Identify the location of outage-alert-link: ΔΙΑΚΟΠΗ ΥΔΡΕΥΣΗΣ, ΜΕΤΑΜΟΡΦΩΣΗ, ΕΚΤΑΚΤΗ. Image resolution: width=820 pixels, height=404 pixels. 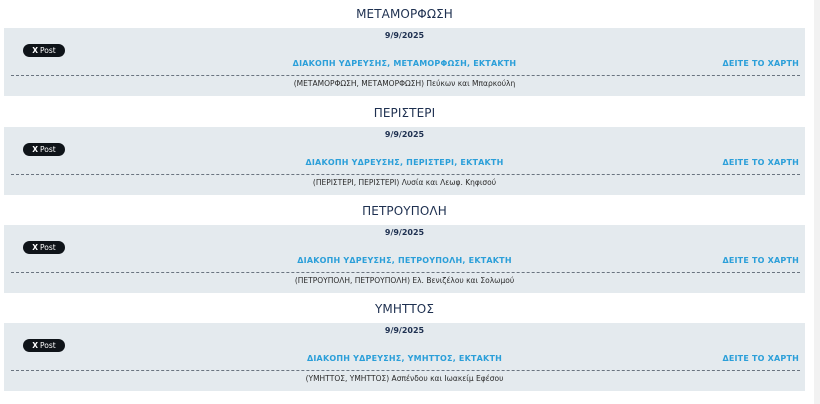
(404, 63).